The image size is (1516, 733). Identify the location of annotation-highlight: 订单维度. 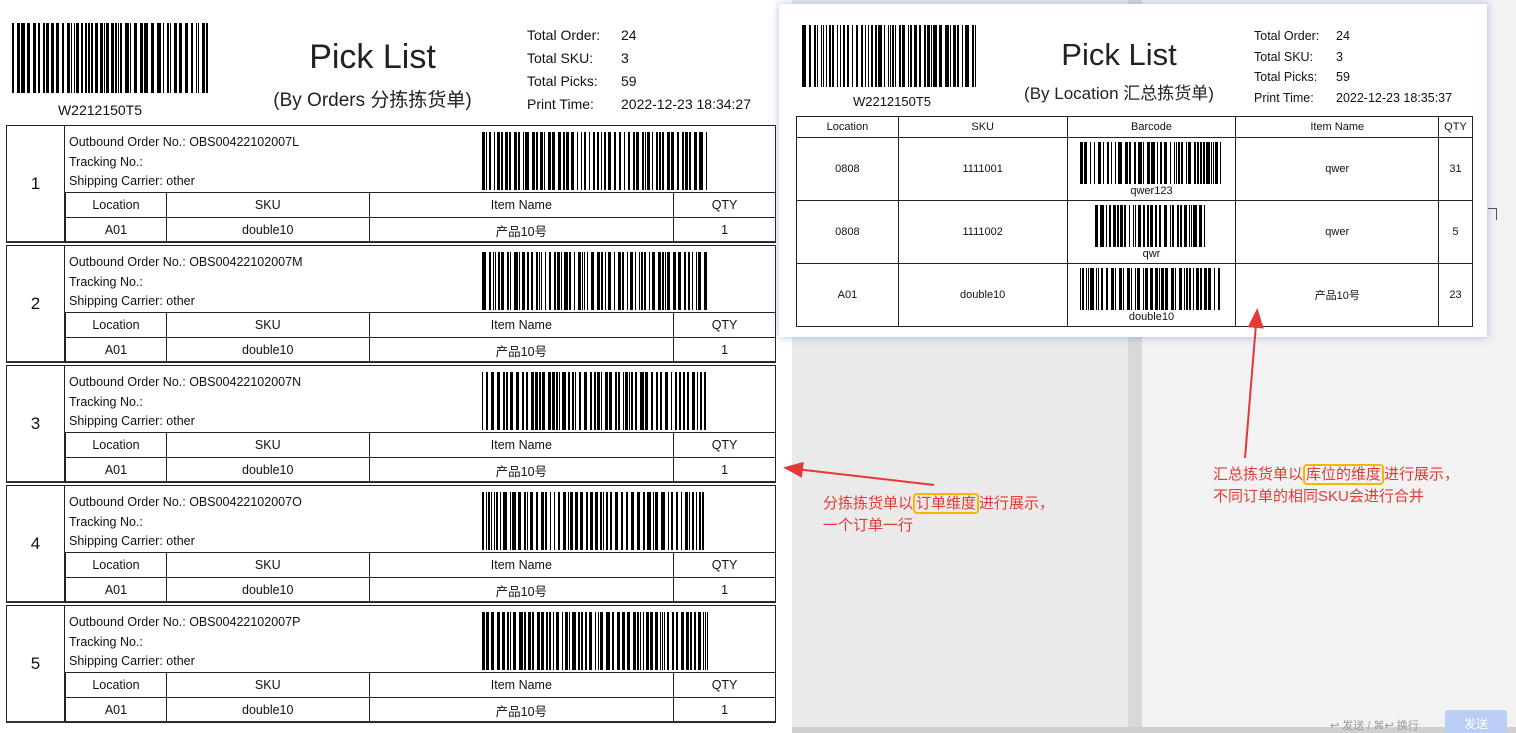
(946, 503).